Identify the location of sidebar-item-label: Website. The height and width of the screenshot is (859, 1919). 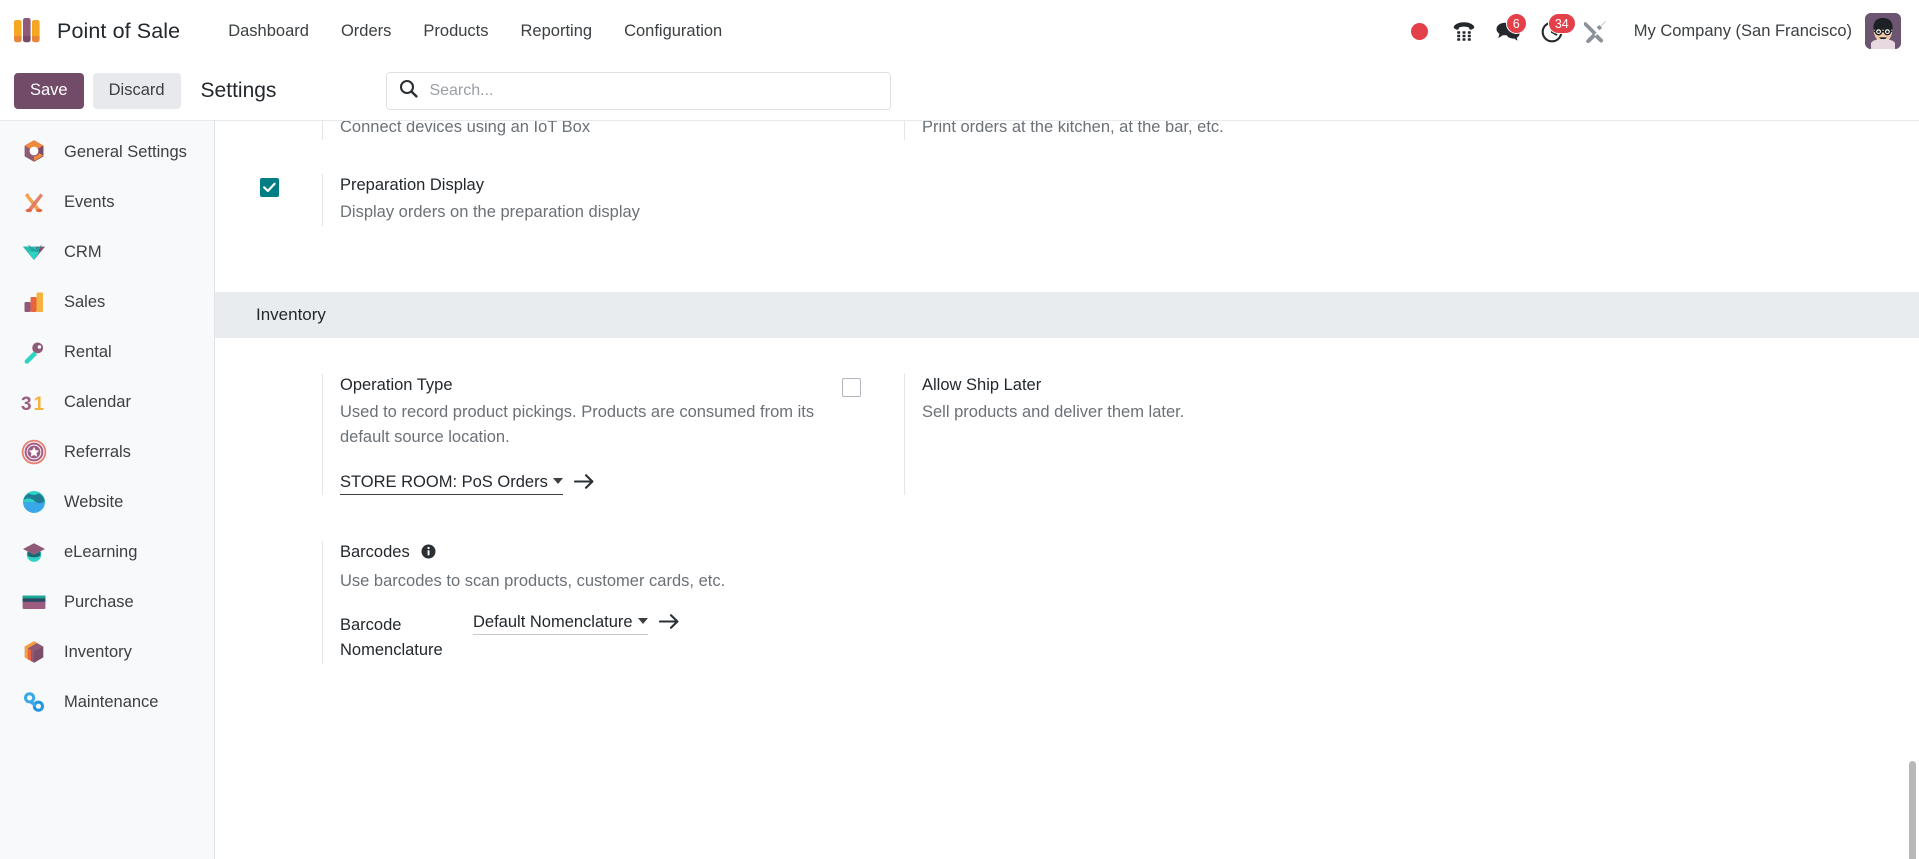
(94, 501).